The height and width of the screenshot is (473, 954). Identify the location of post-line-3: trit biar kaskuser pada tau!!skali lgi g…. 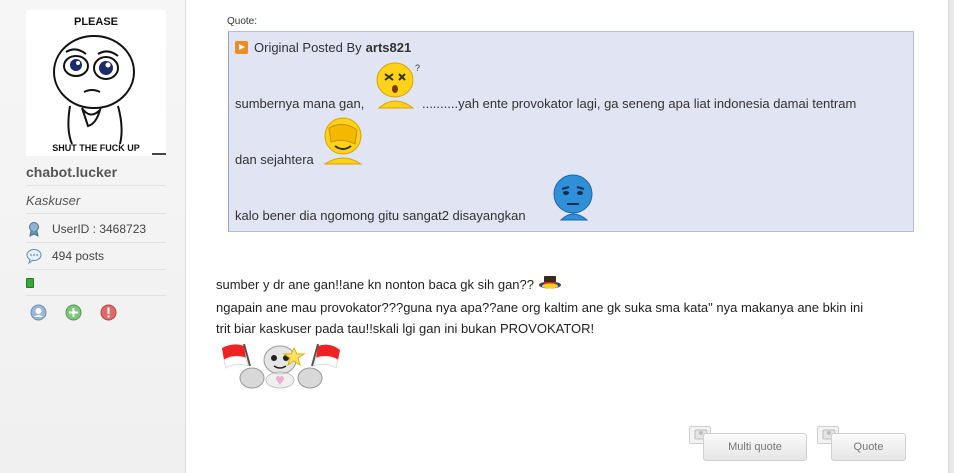
(405, 328).